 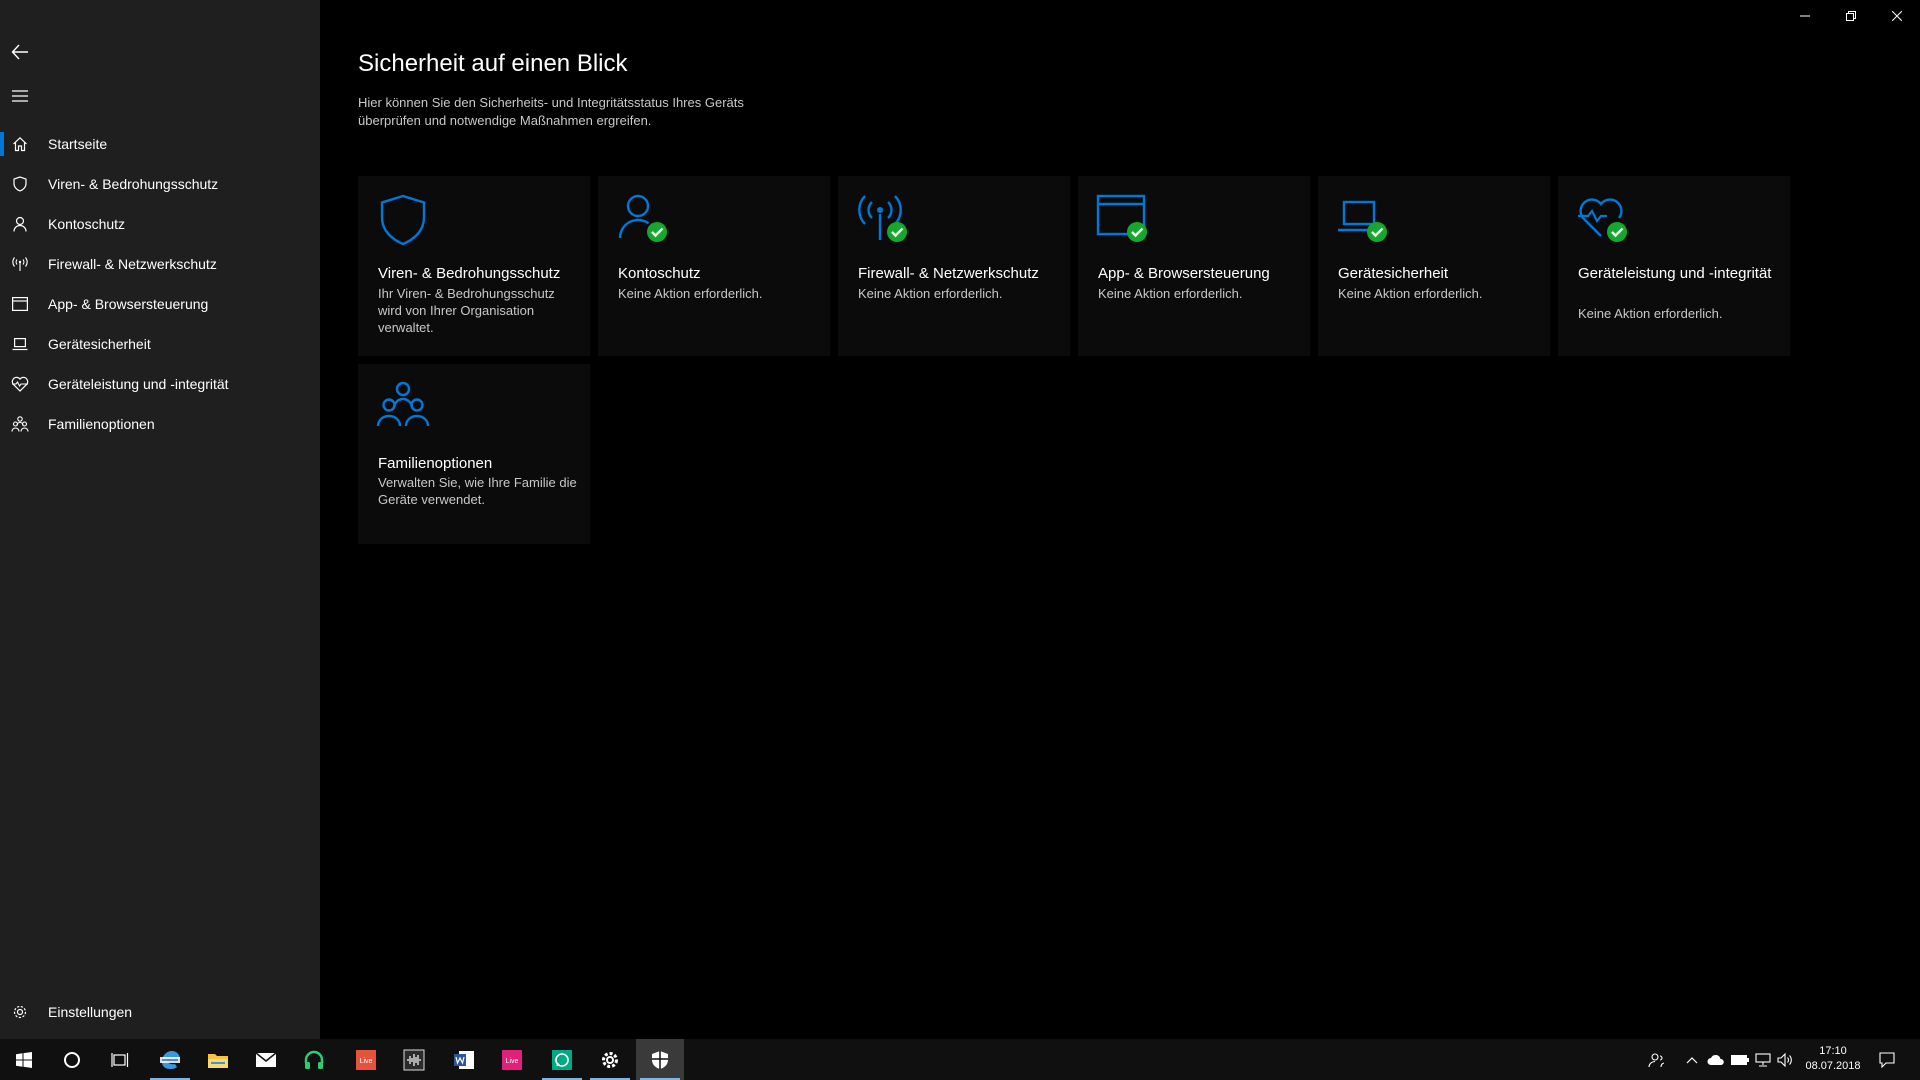 I want to click on family-icon, so click(x=403, y=404).